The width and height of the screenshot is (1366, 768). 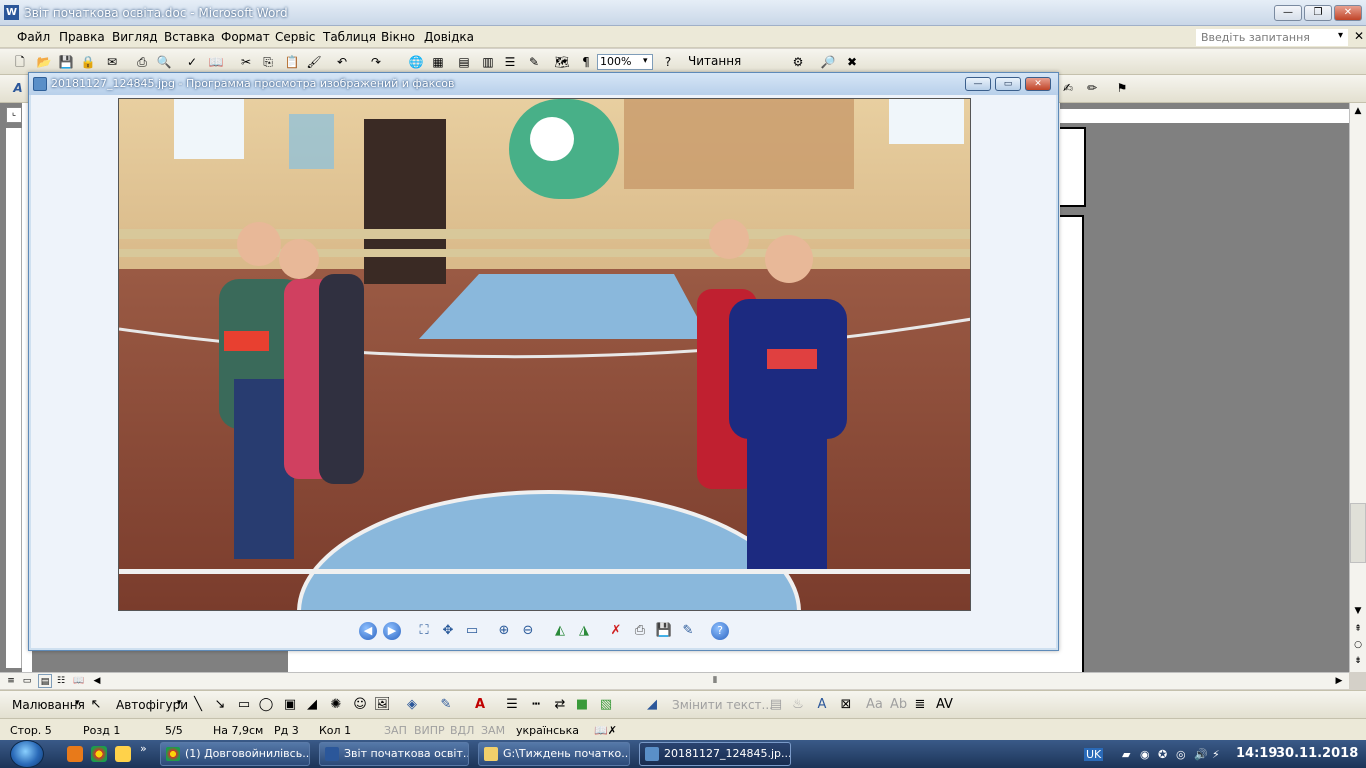 I want to click on wordart-shape-icon: ♨, so click(x=798, y=705).